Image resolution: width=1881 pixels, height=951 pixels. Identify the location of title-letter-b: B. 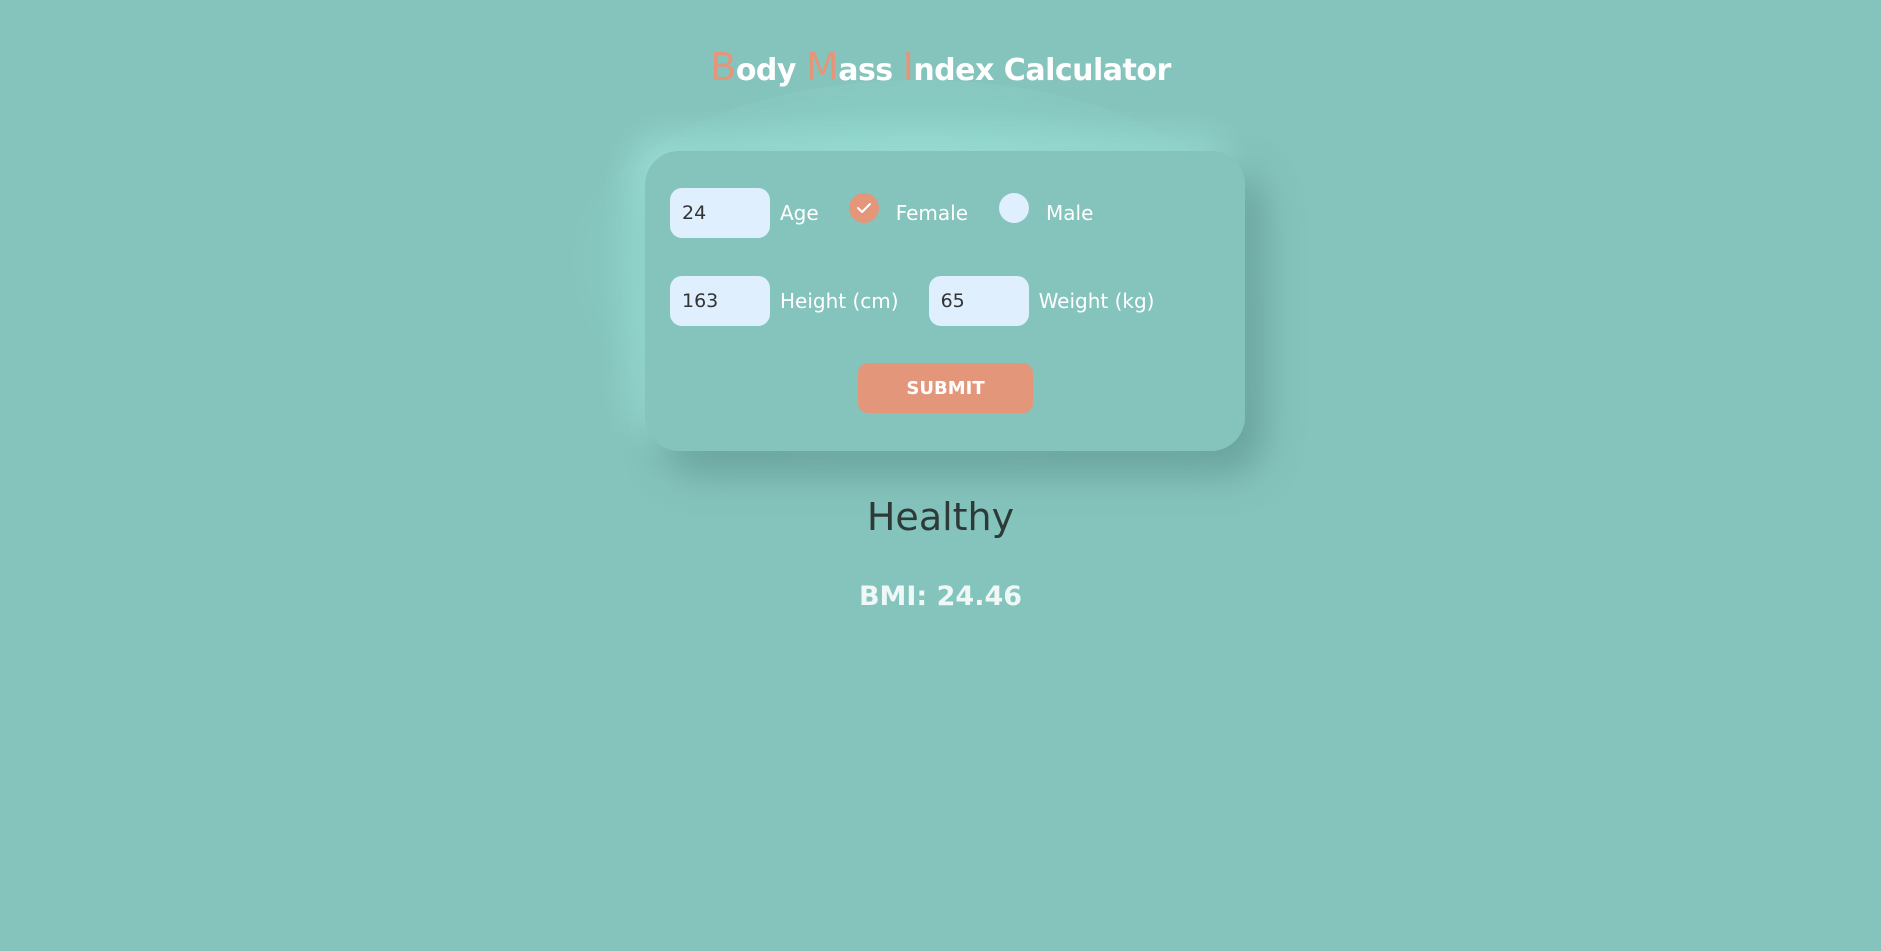
(723, 67).